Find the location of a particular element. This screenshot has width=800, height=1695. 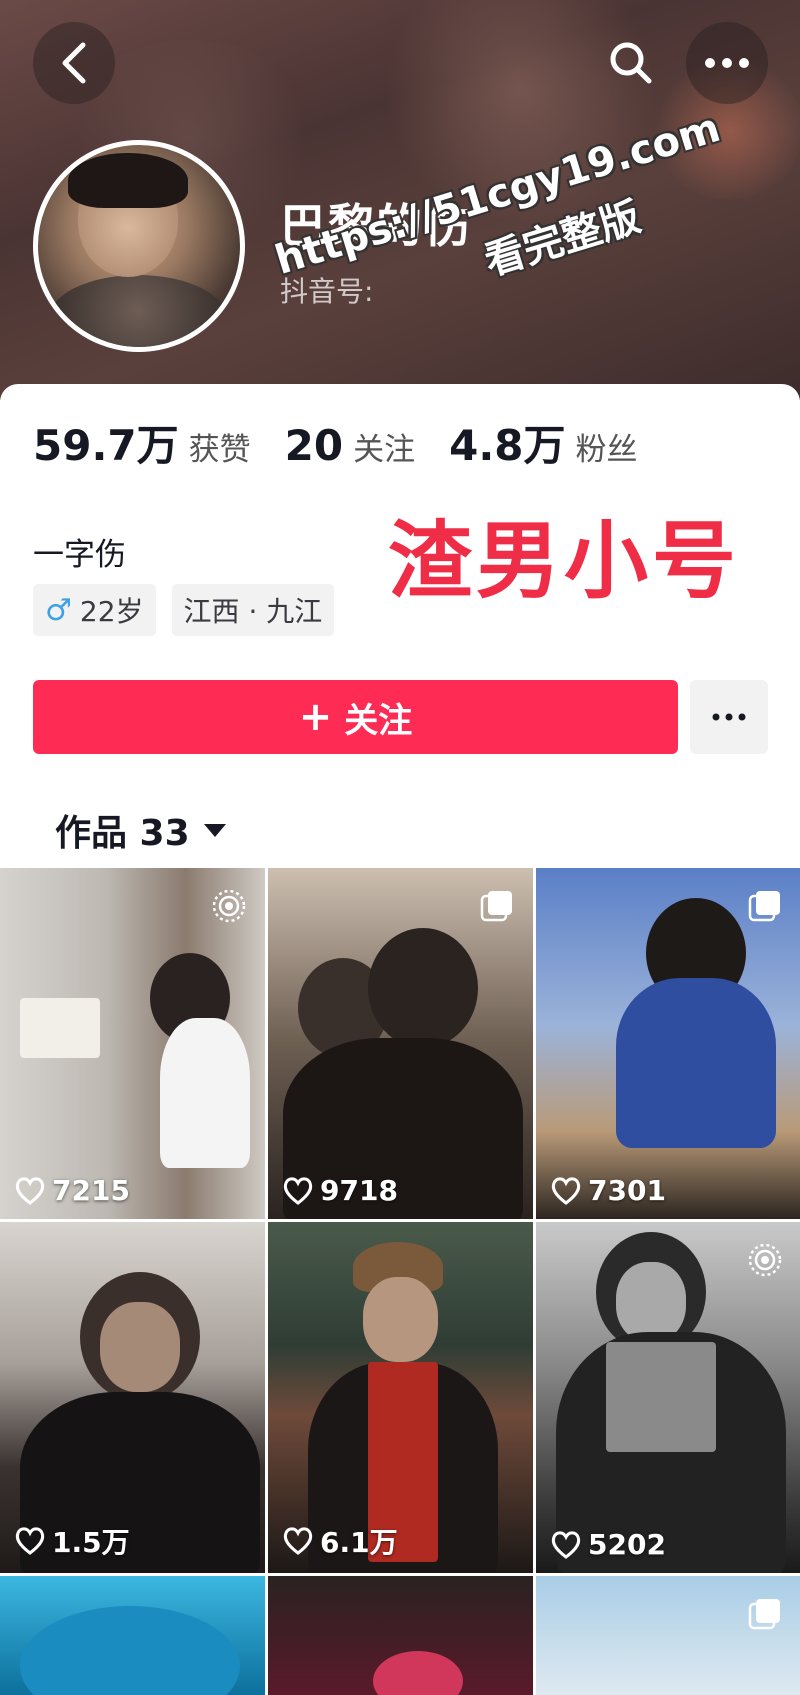

age-tag: ♂ 22岁 is located at coordinates (94, 610).